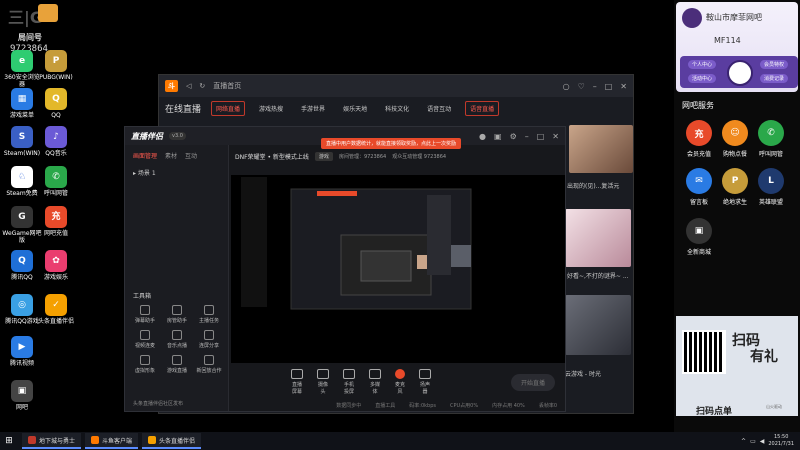 This screenshot has height=450, width=800. I want to click on cafe-buttons: 个人中心 活动中心 会员特权 消费记录, so click(739, 72).